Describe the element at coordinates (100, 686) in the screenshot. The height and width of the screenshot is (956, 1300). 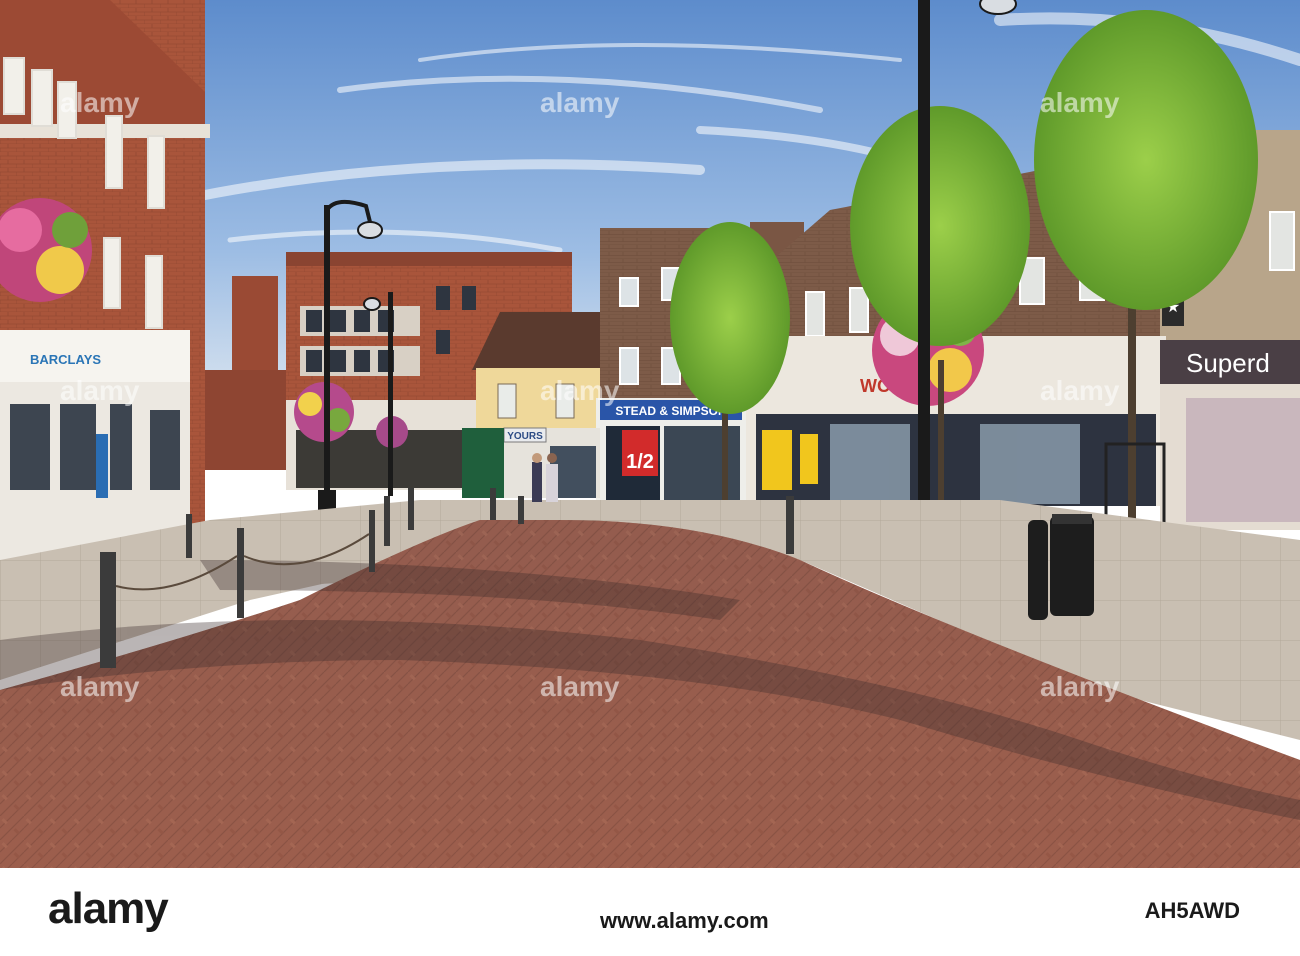
I see `watermark-7: alamy` at that location.